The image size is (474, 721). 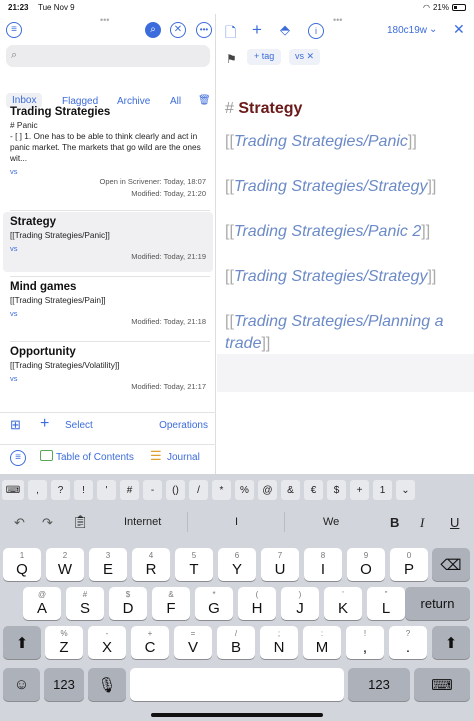 I want to click on undo-icon: ↶, so click(x=19, y=523).